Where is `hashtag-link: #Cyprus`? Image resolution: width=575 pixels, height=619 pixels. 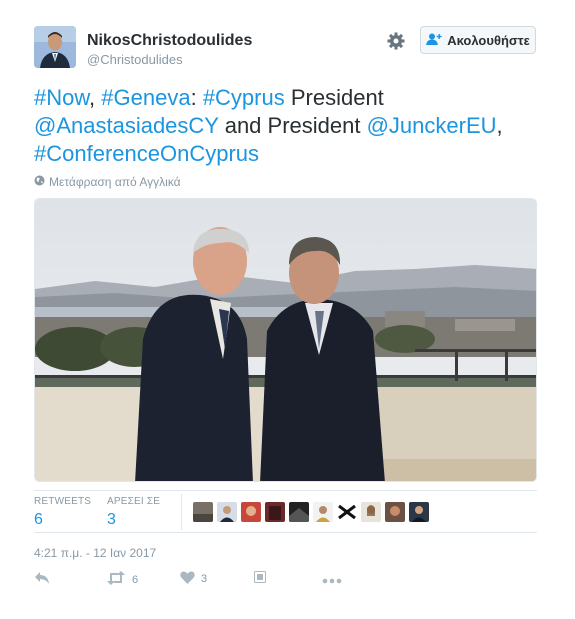 hashtag-link: #Cyprus is located at coordinates (244, 97).